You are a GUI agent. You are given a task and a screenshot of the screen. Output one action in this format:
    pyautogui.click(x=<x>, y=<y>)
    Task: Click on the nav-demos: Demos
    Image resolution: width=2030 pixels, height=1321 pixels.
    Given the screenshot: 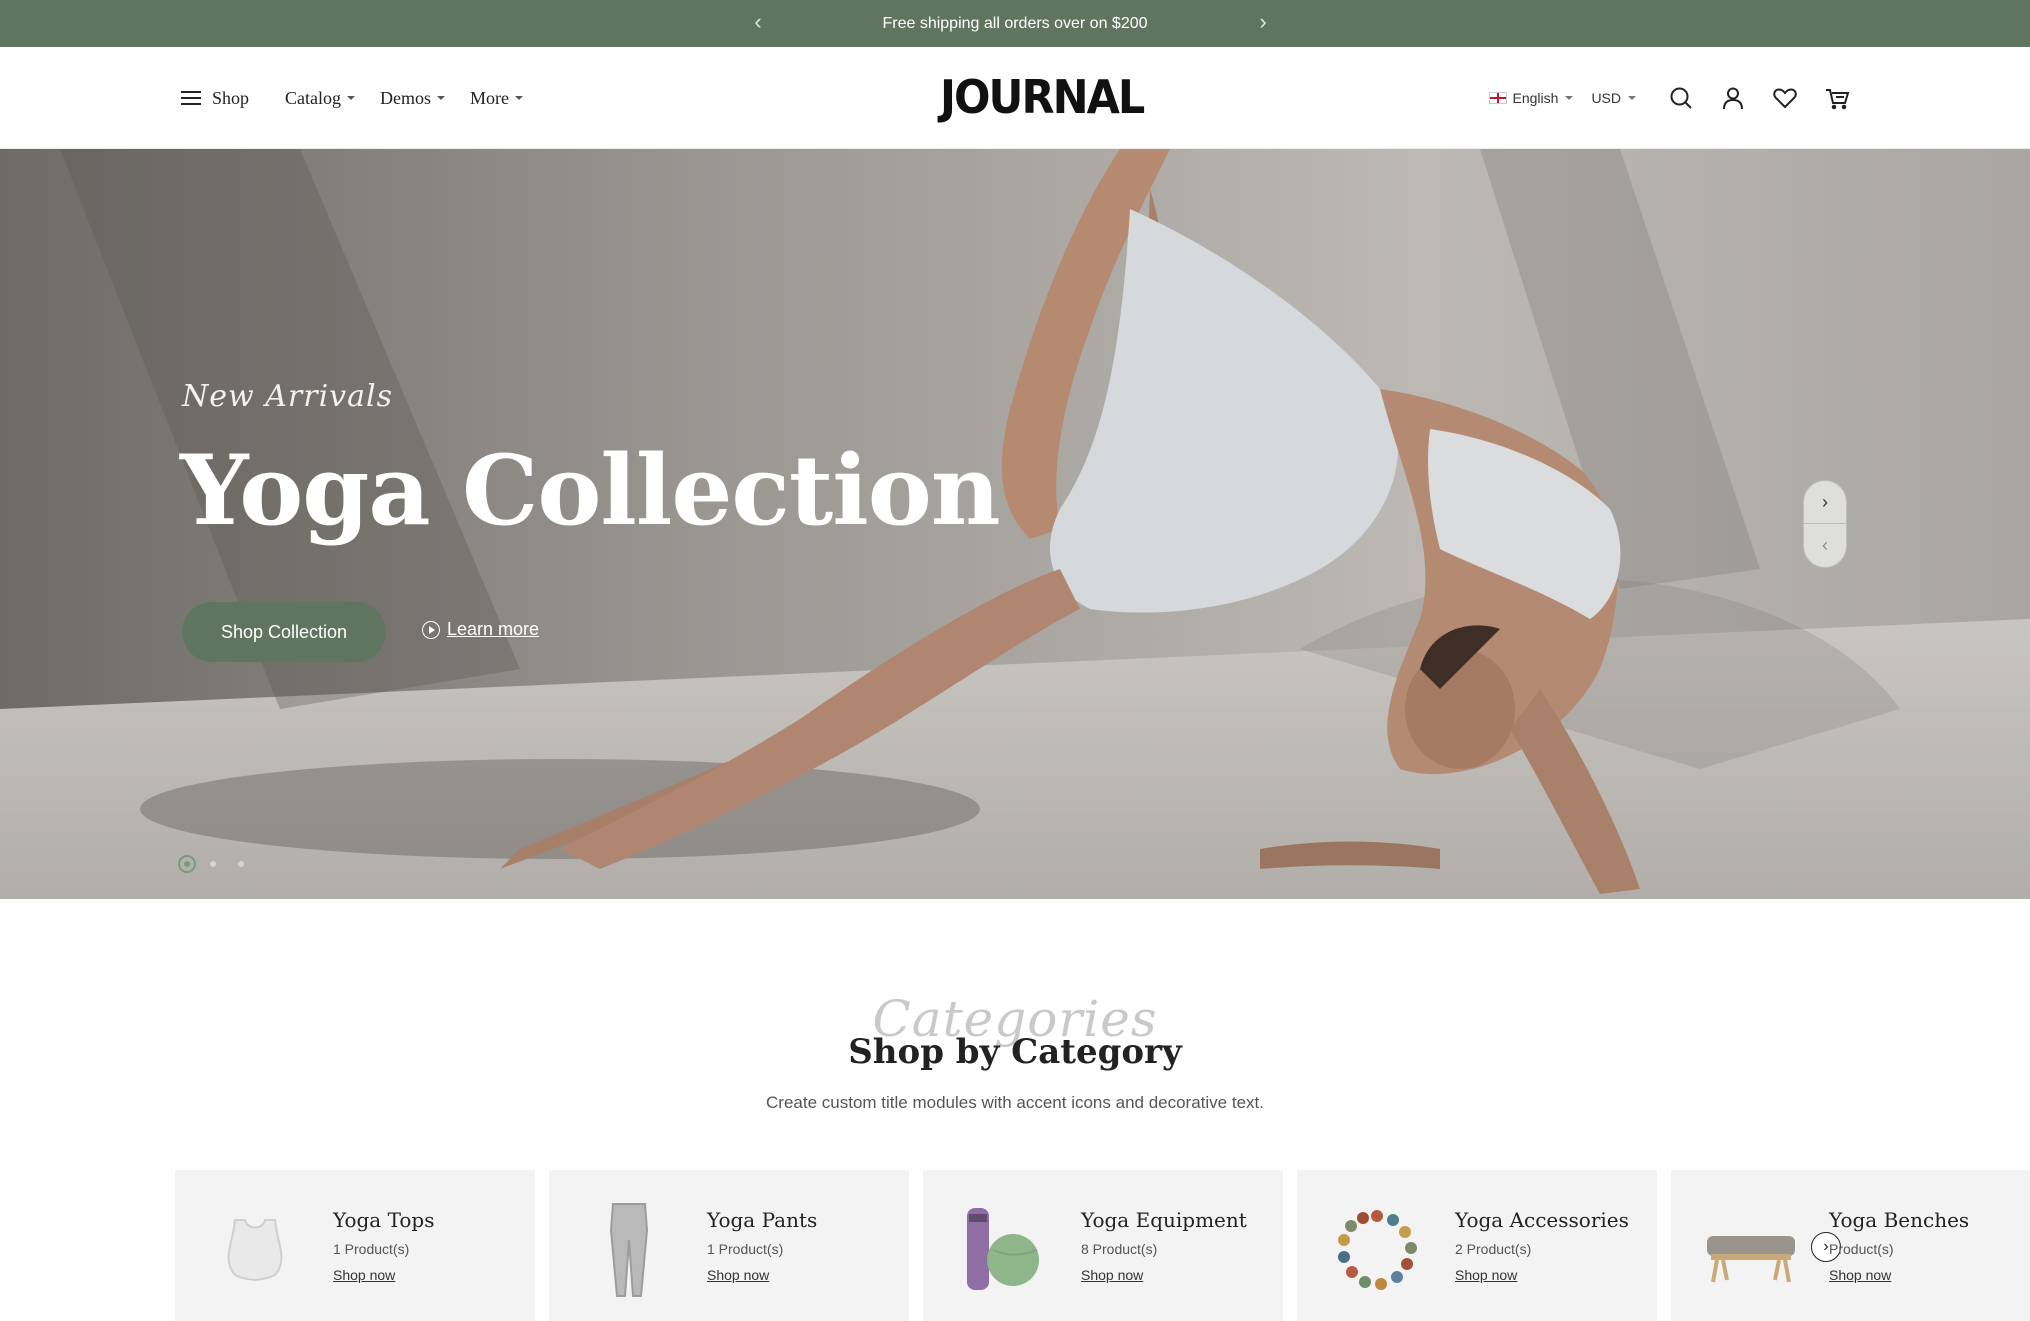 What is the action you would take?
    pyautogui.click(x=413, y=98)
    